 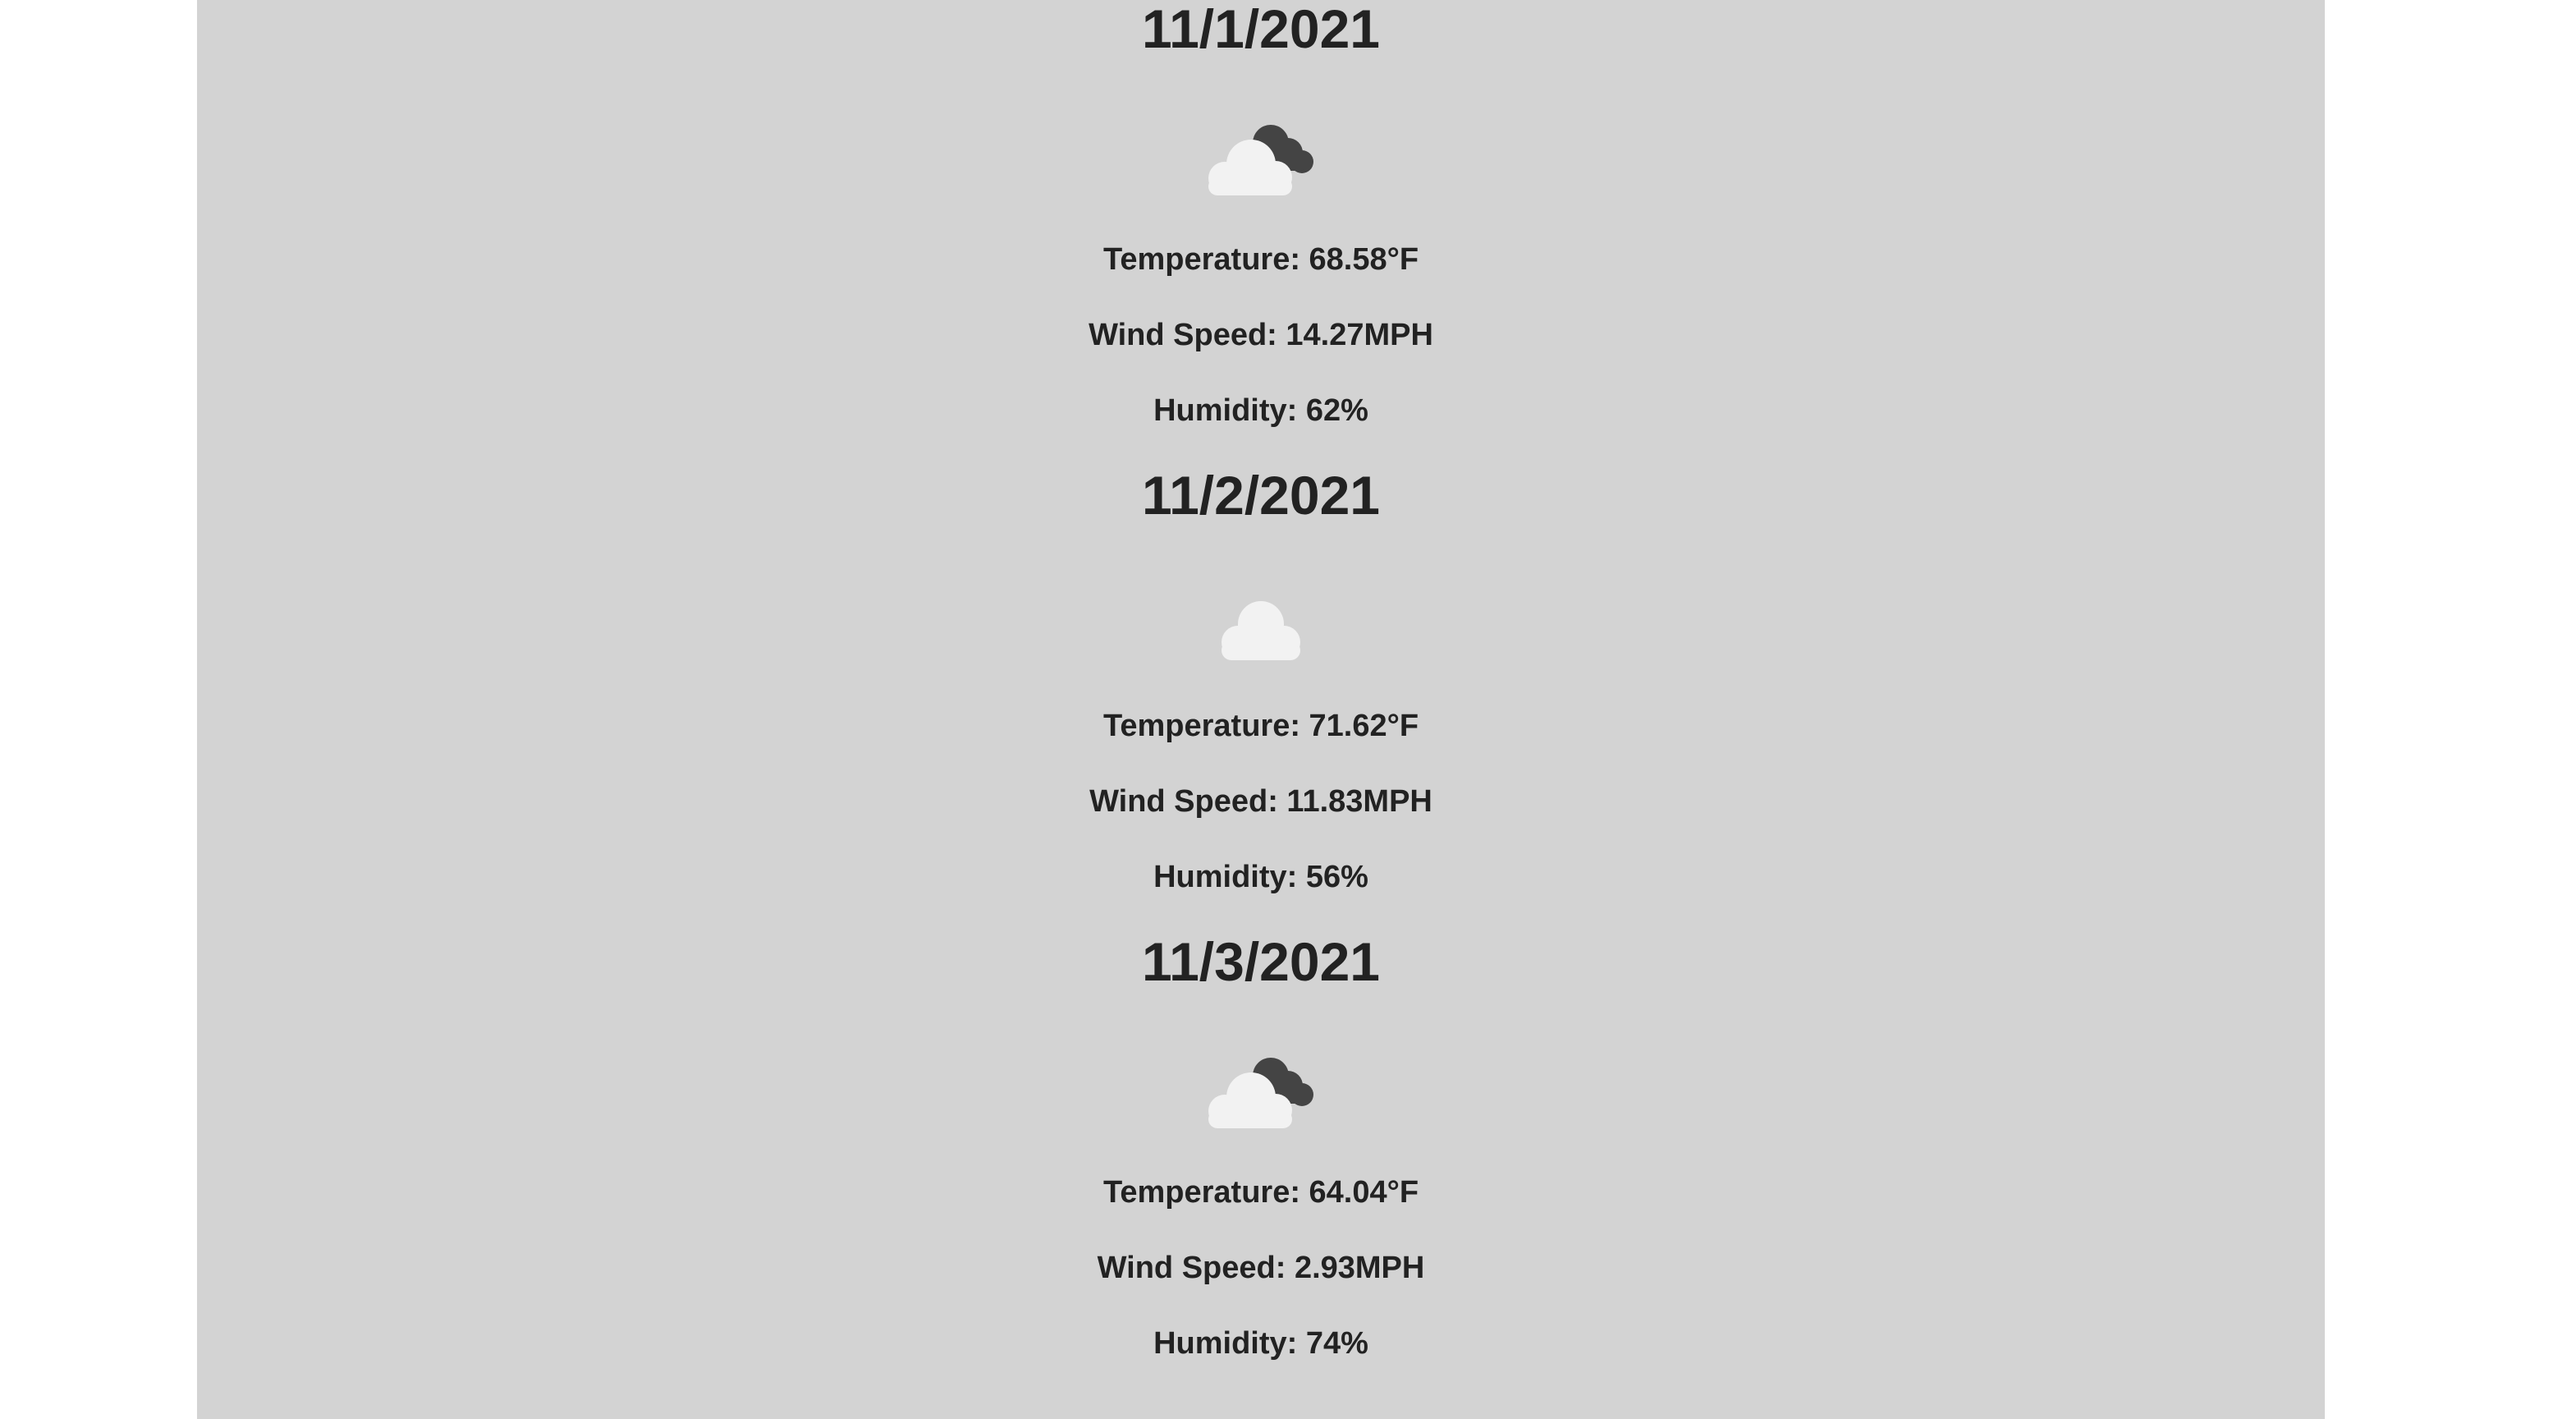 I want to click on cloud-icon, so click(x=1261, y=624).